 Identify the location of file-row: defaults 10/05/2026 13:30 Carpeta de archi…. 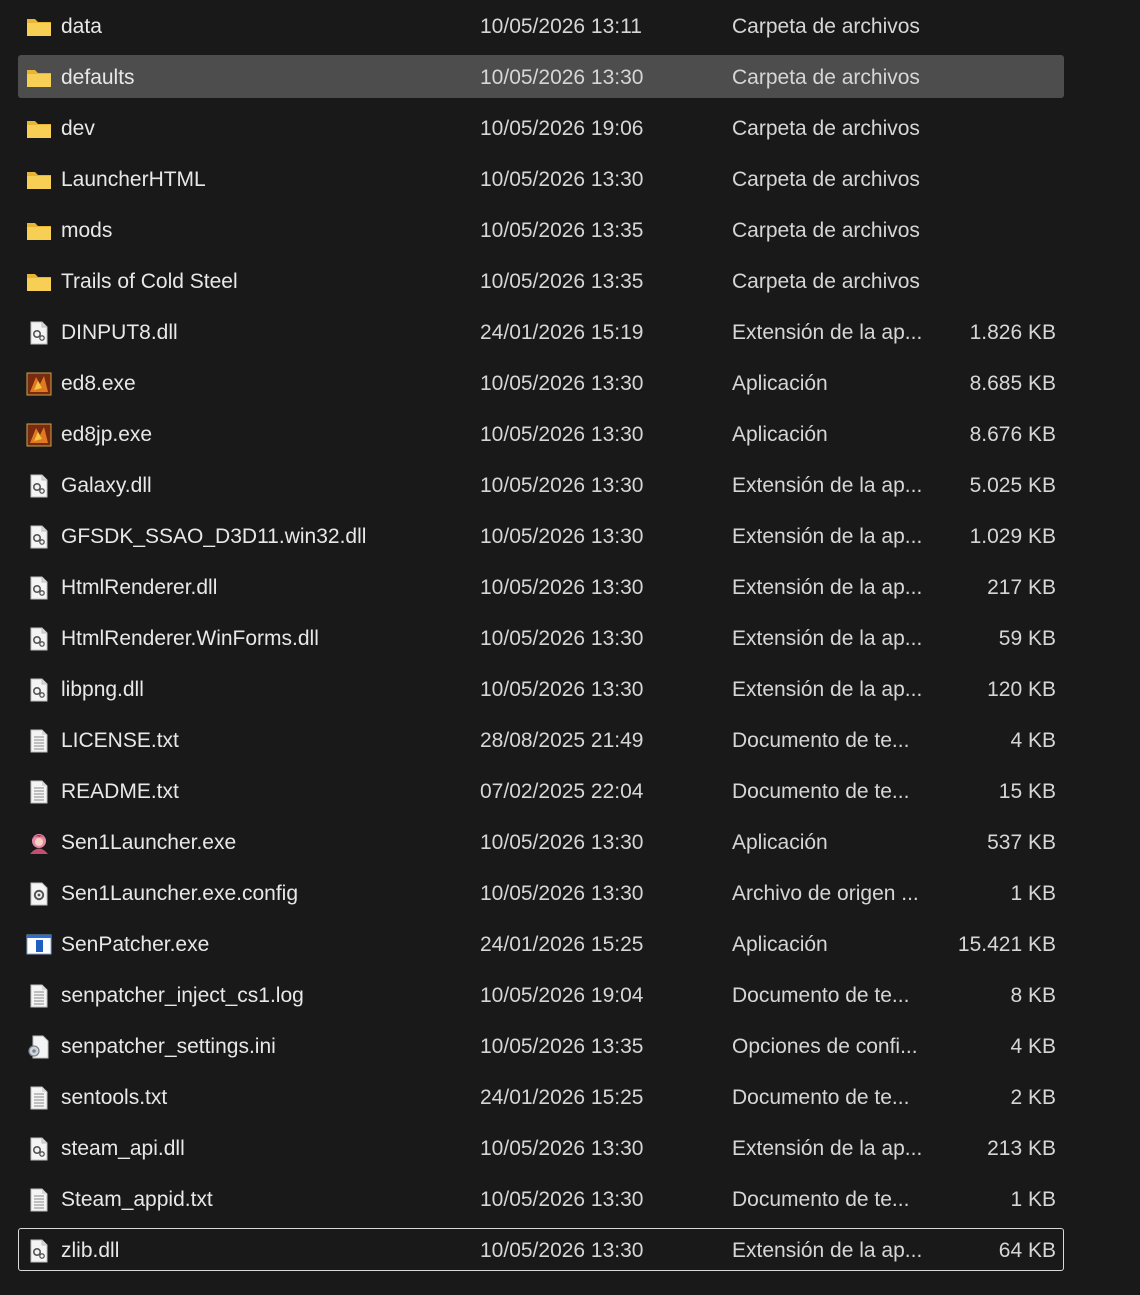
(541, 76).